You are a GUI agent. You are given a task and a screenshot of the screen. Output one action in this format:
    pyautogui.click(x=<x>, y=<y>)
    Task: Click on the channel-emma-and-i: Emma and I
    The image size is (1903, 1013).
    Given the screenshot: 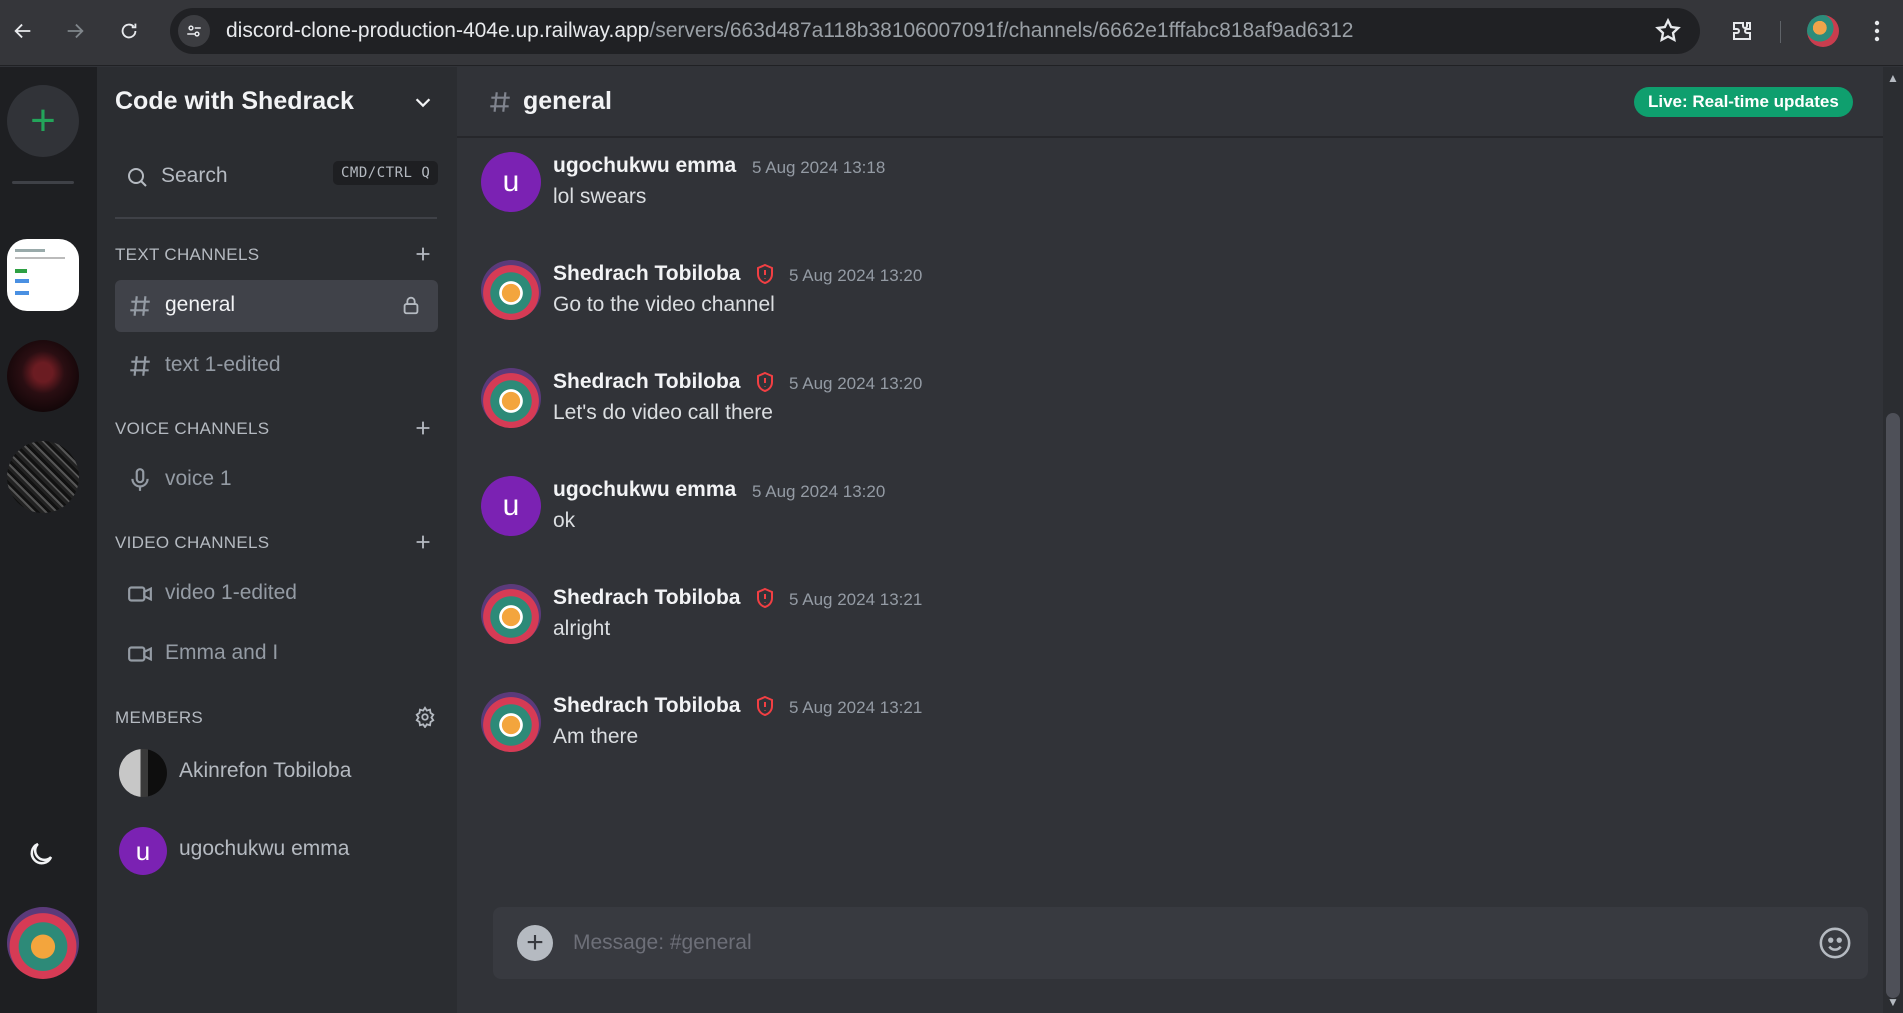 What is the action you would take?
    pyautogui.click(x=276, y=654)
    